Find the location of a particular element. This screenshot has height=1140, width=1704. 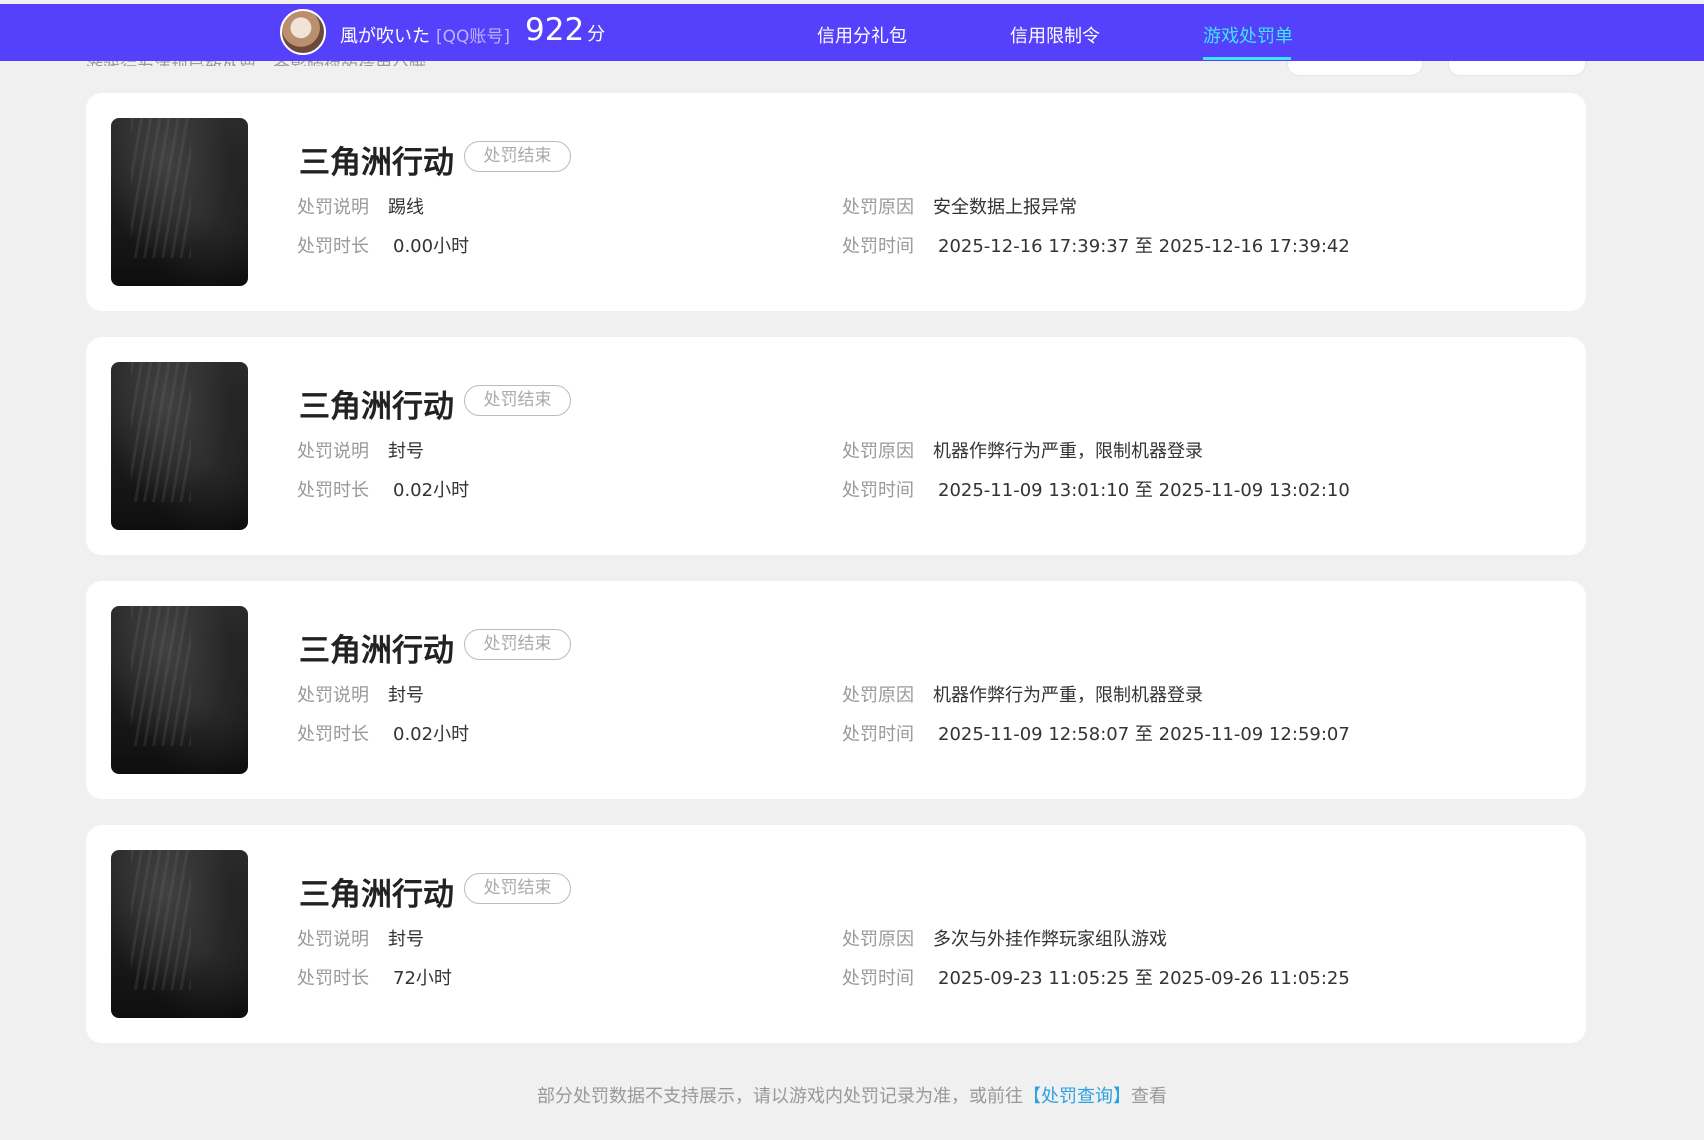

user-name: 風が吹いた [QQ账号] is located at coordinates (425, 35).